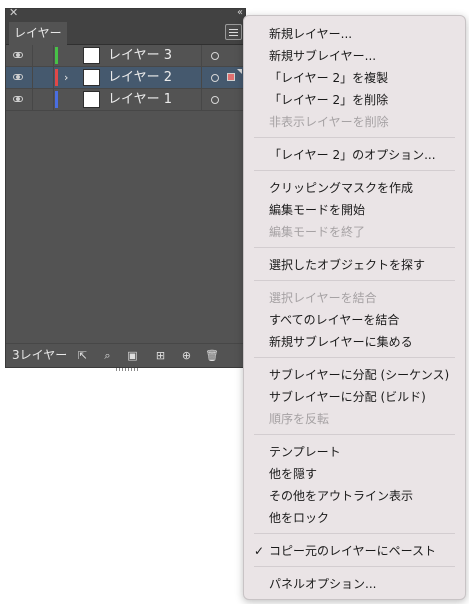 This screenshot has height=604, width=469. What do you see at coordinates (125, 13) in the screenshot?
I see `panel-titlebar: ✕ ‹‹` at bounding box center [125, 13].